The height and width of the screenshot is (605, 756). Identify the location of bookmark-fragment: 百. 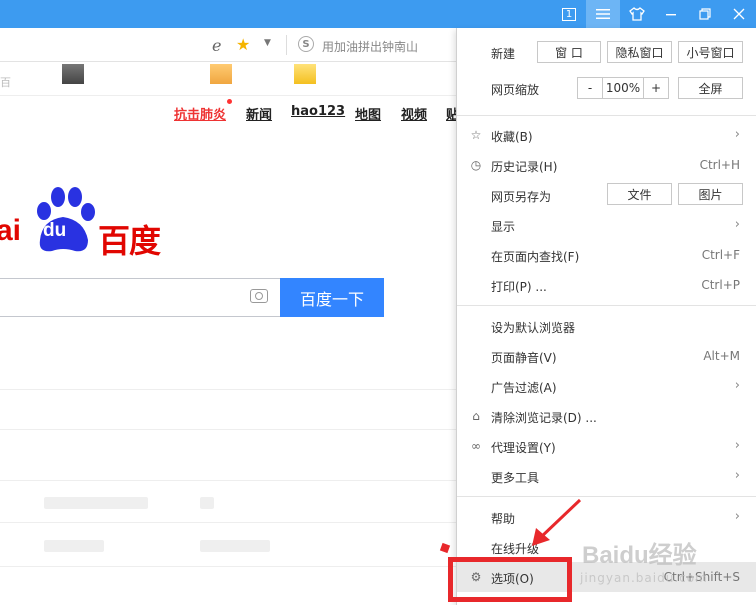
(5, 82).